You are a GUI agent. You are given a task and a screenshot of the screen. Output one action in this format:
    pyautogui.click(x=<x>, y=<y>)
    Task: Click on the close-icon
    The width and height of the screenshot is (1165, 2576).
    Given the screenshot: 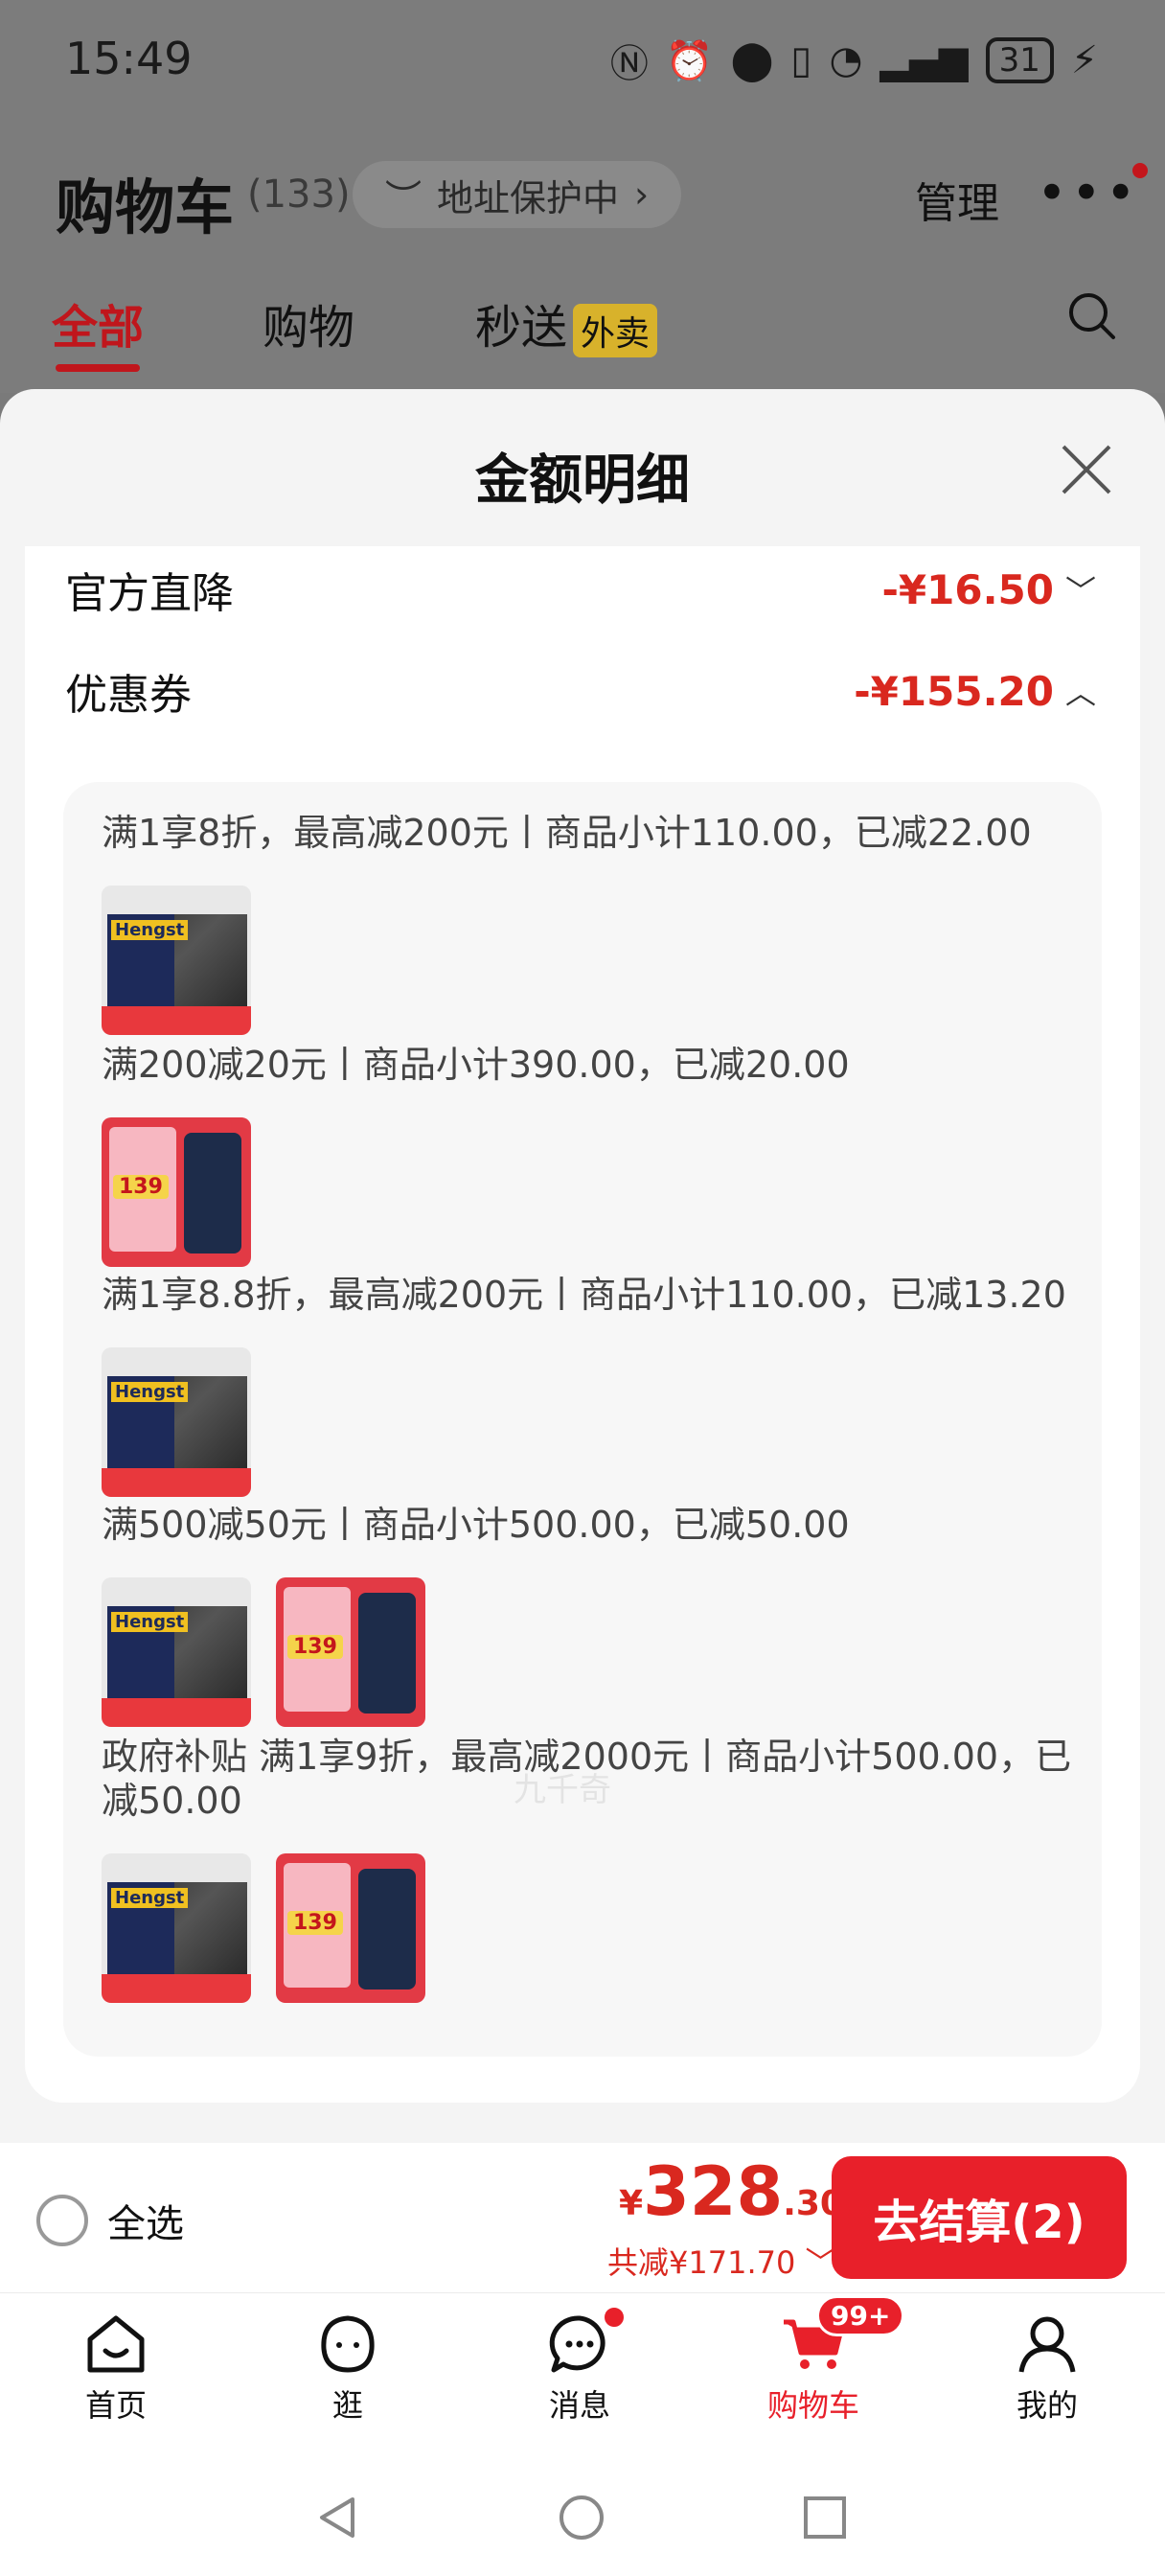 What is the action you would take?
    pyautogui.click(x=1087, y=471)
    